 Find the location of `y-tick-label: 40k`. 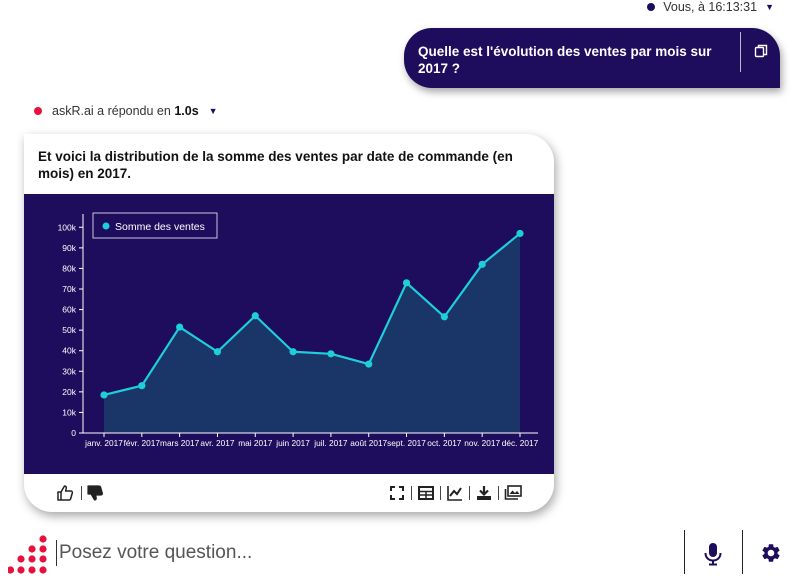

y-tick-label: 40k is located at coordinates (69, 351).